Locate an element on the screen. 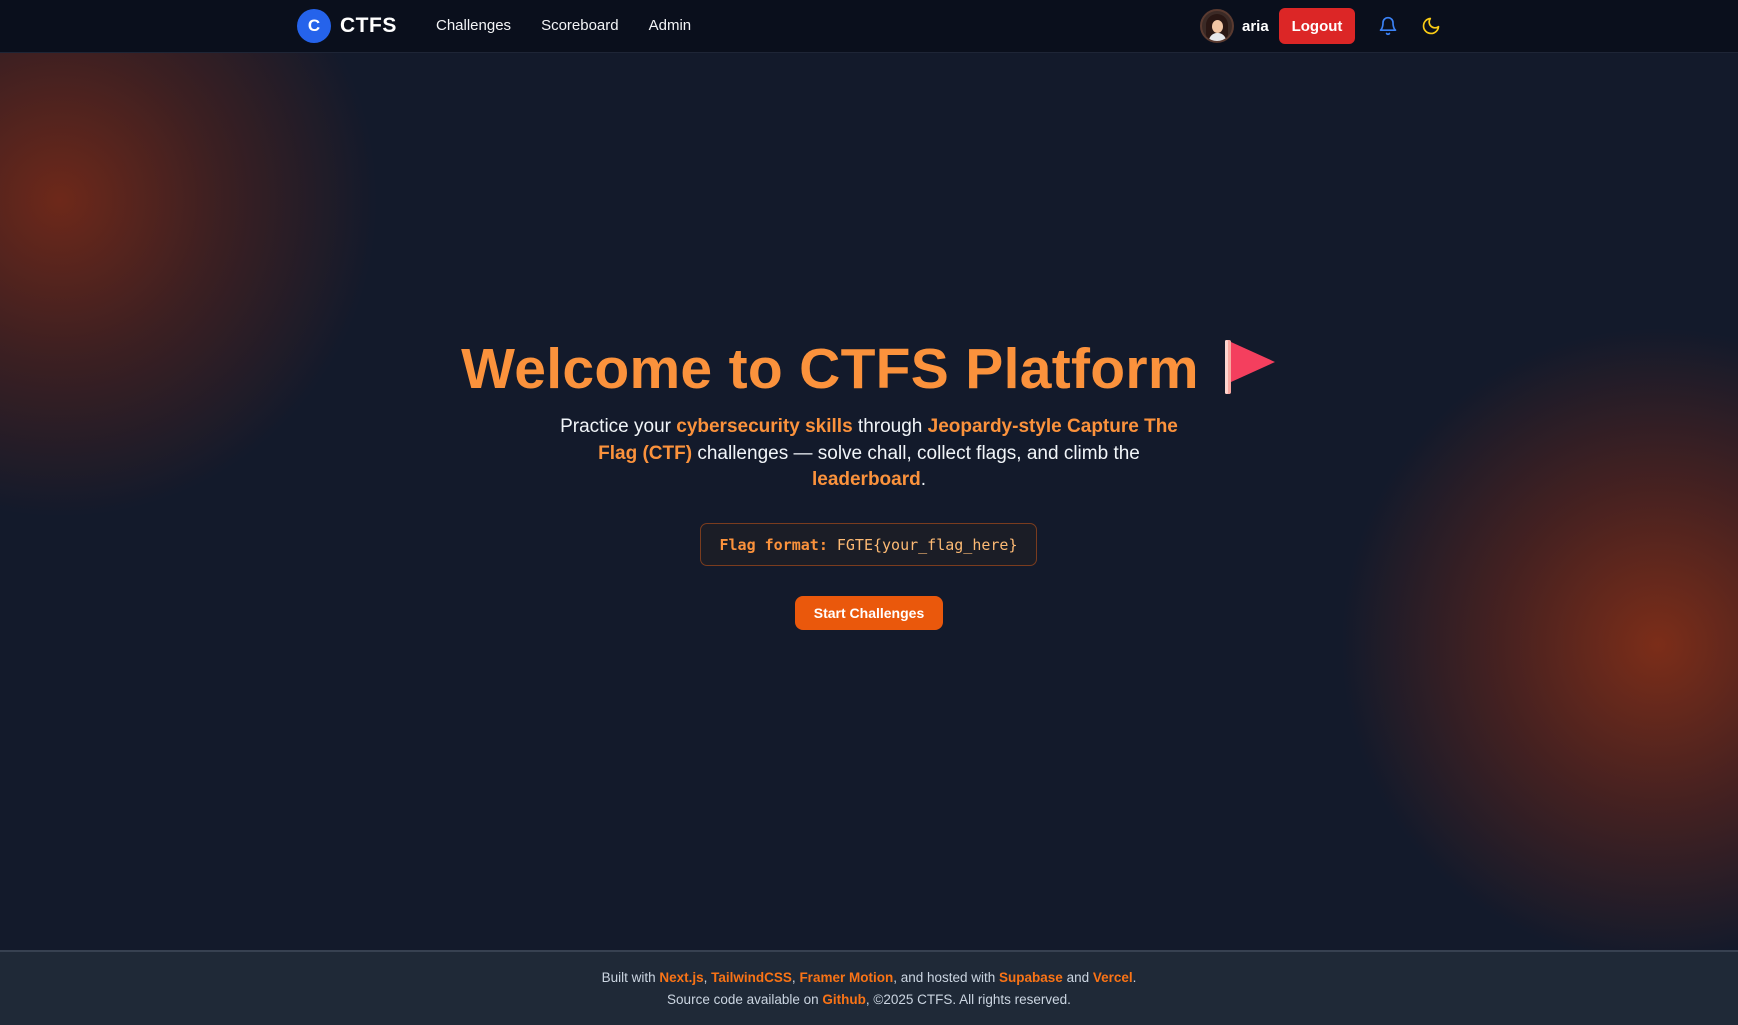 This screenshot has width=1738, height=1025. brand-name: CTFS is located at coordinates (368, 25).